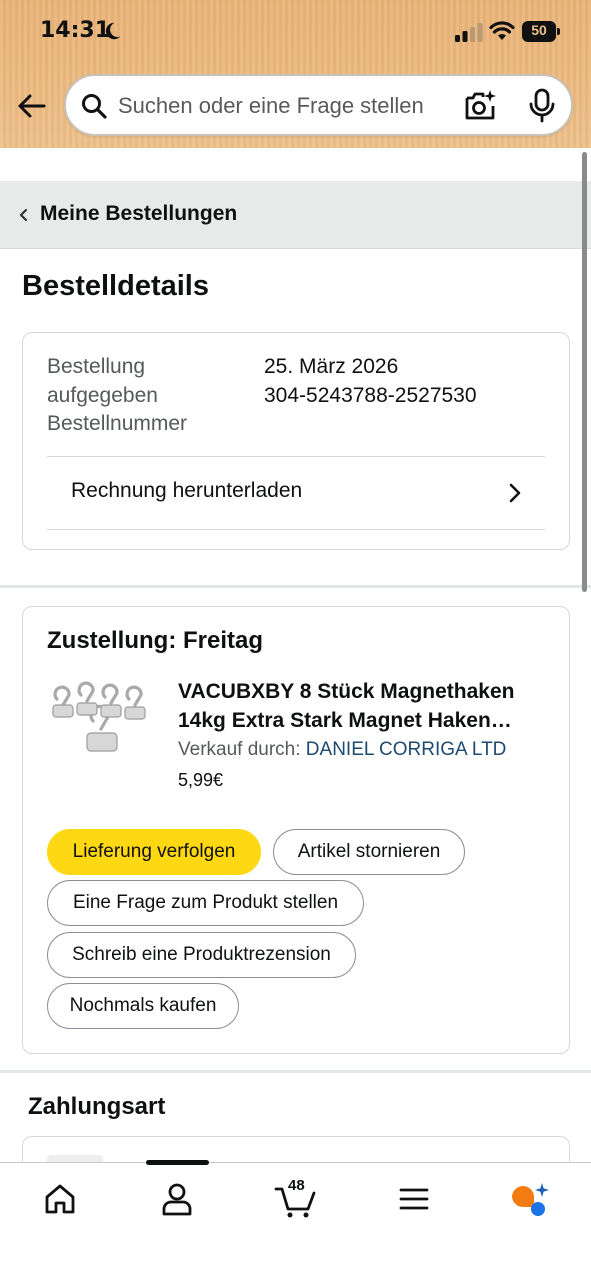 This screenshot has height=1280, width=591. Describe the element at coordinates (201, 780) in the screenshot. I see `product-price: 5,99€` at that location.